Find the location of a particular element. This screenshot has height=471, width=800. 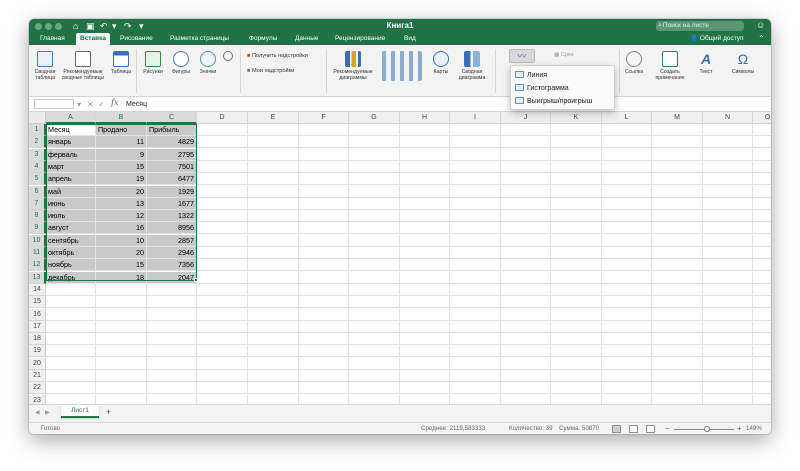

row-header-4: 4 is located at coordinates (37, 166).